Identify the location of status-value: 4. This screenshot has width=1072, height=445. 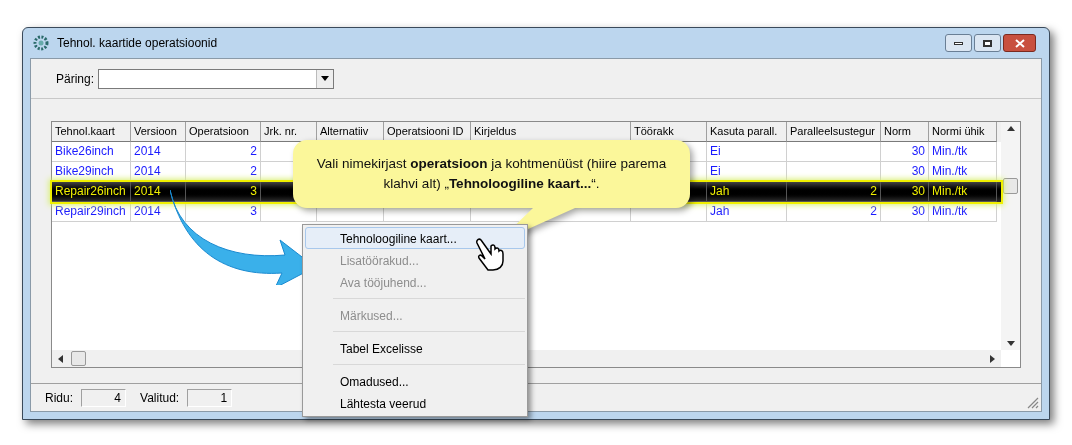
(103, 397).